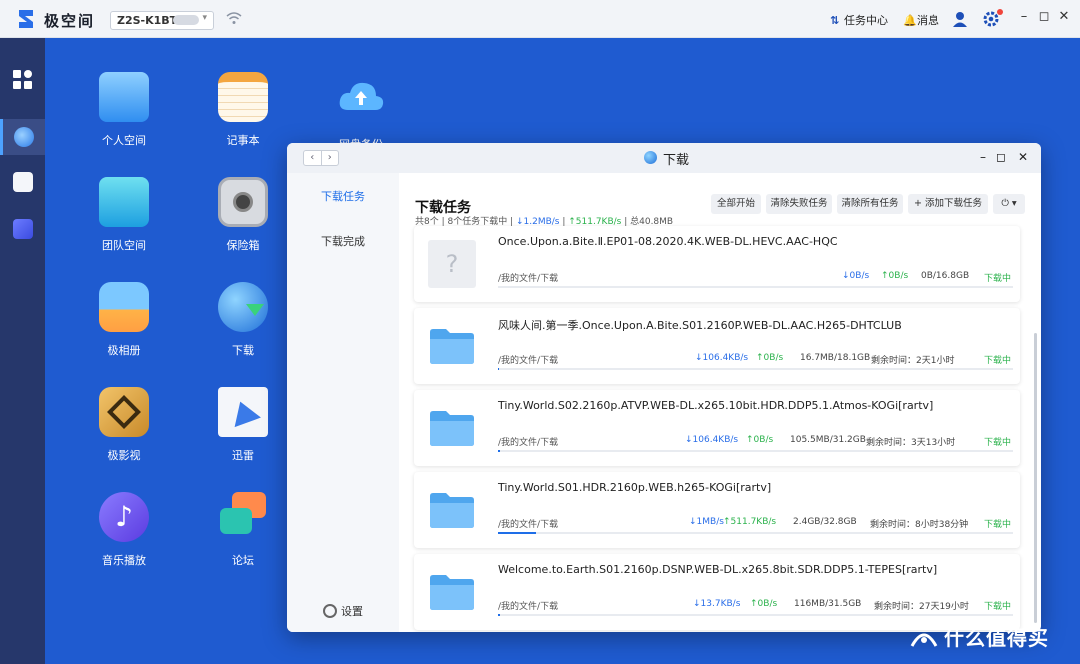  Describe the element at coordinates (540, 19) in the screenshot. I see `top-bar: 极空间 Z2S-K1BT- ▾ ⇅ 任务中心 🔔消息 – ◻ ✕` at that location.